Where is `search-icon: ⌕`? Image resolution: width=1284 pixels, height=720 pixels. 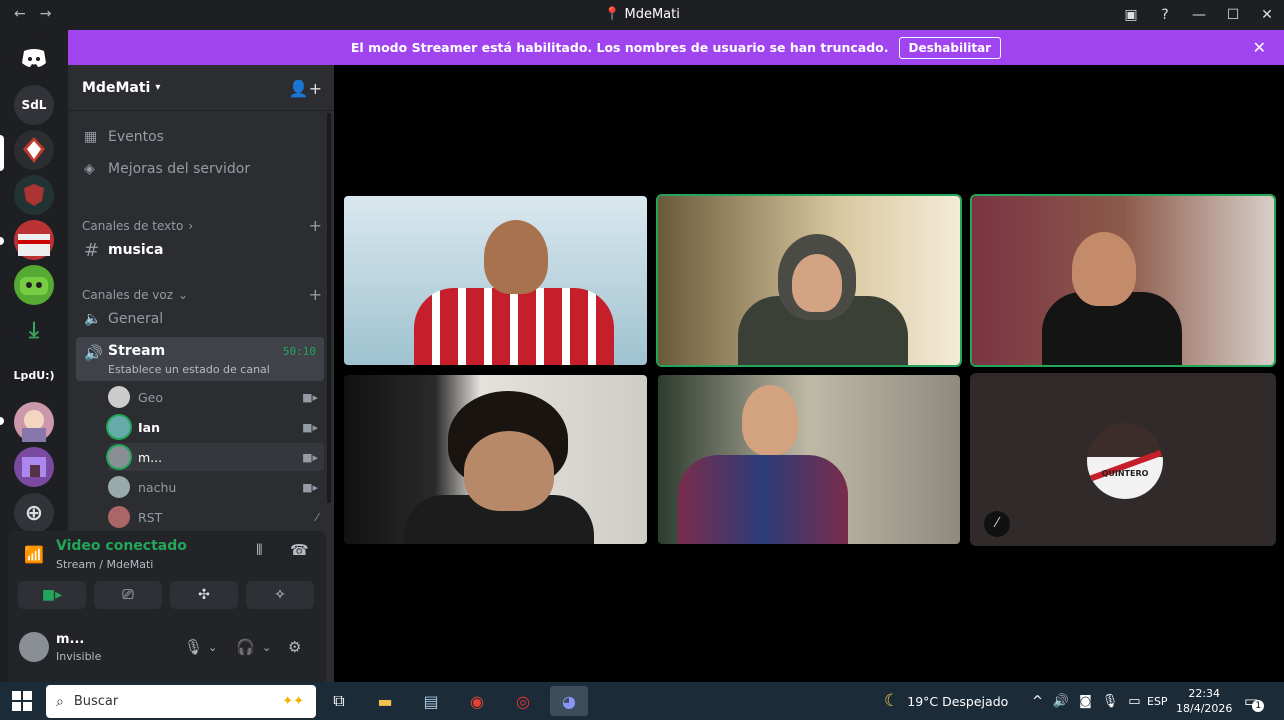 search-icon: ⌕ is located at coordinates (60, 701).